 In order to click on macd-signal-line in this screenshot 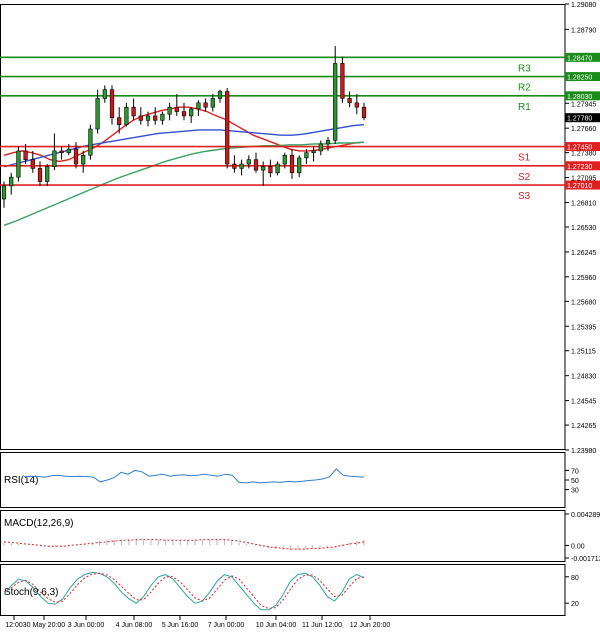, I will do `click(184, 544)`.